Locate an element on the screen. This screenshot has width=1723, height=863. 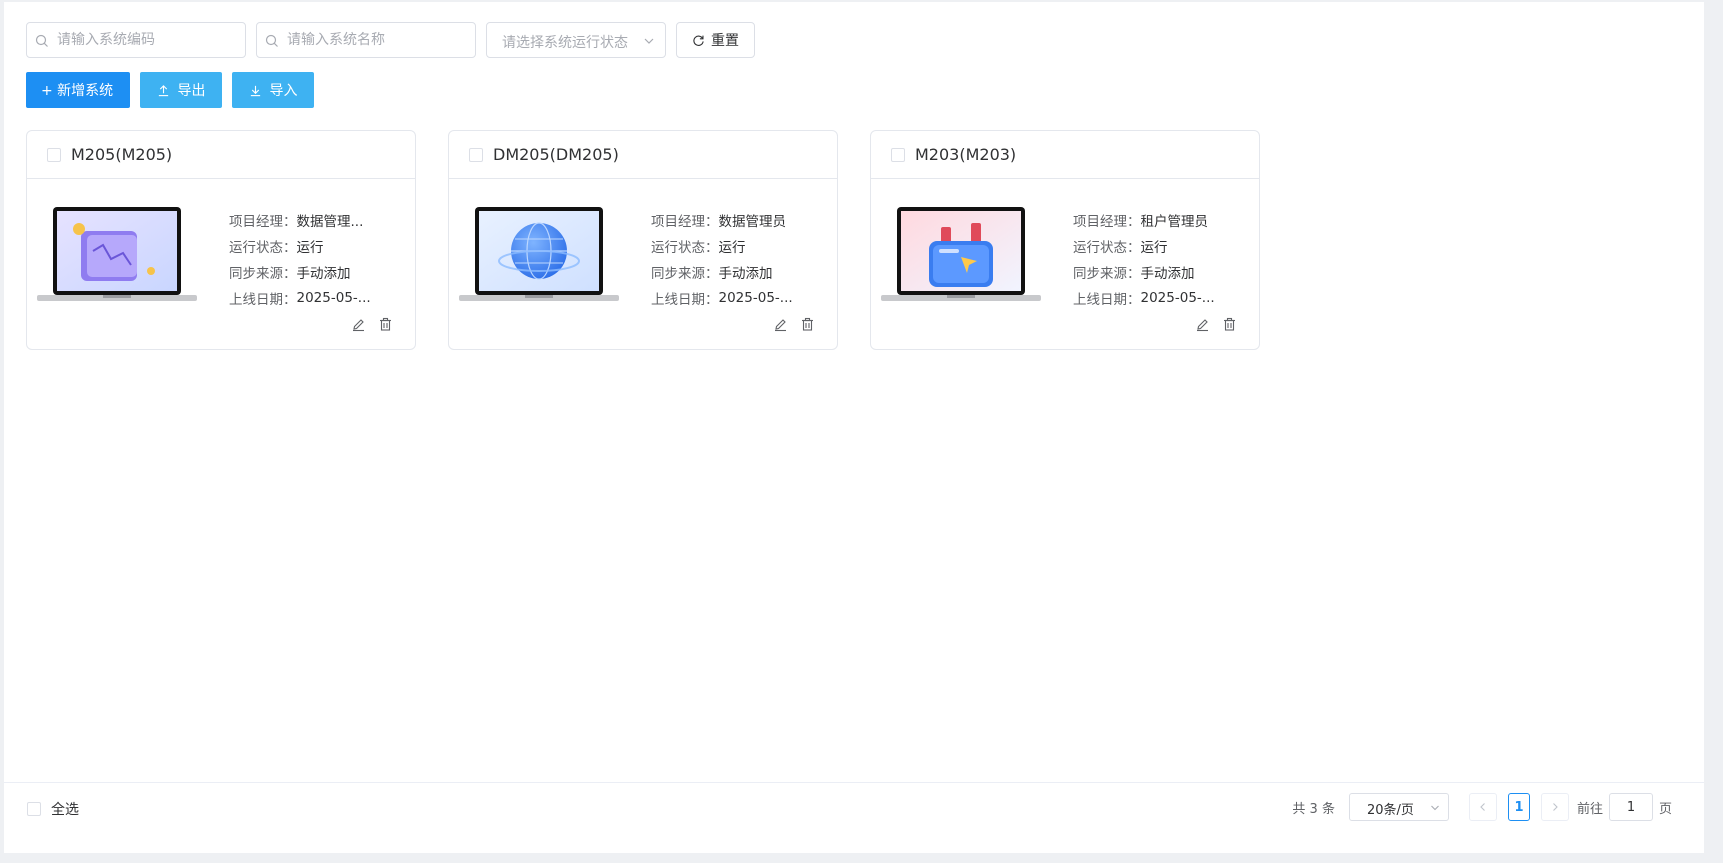
action-bar: + 新增系统 导出 导入 is located at coordinates (170, 90).